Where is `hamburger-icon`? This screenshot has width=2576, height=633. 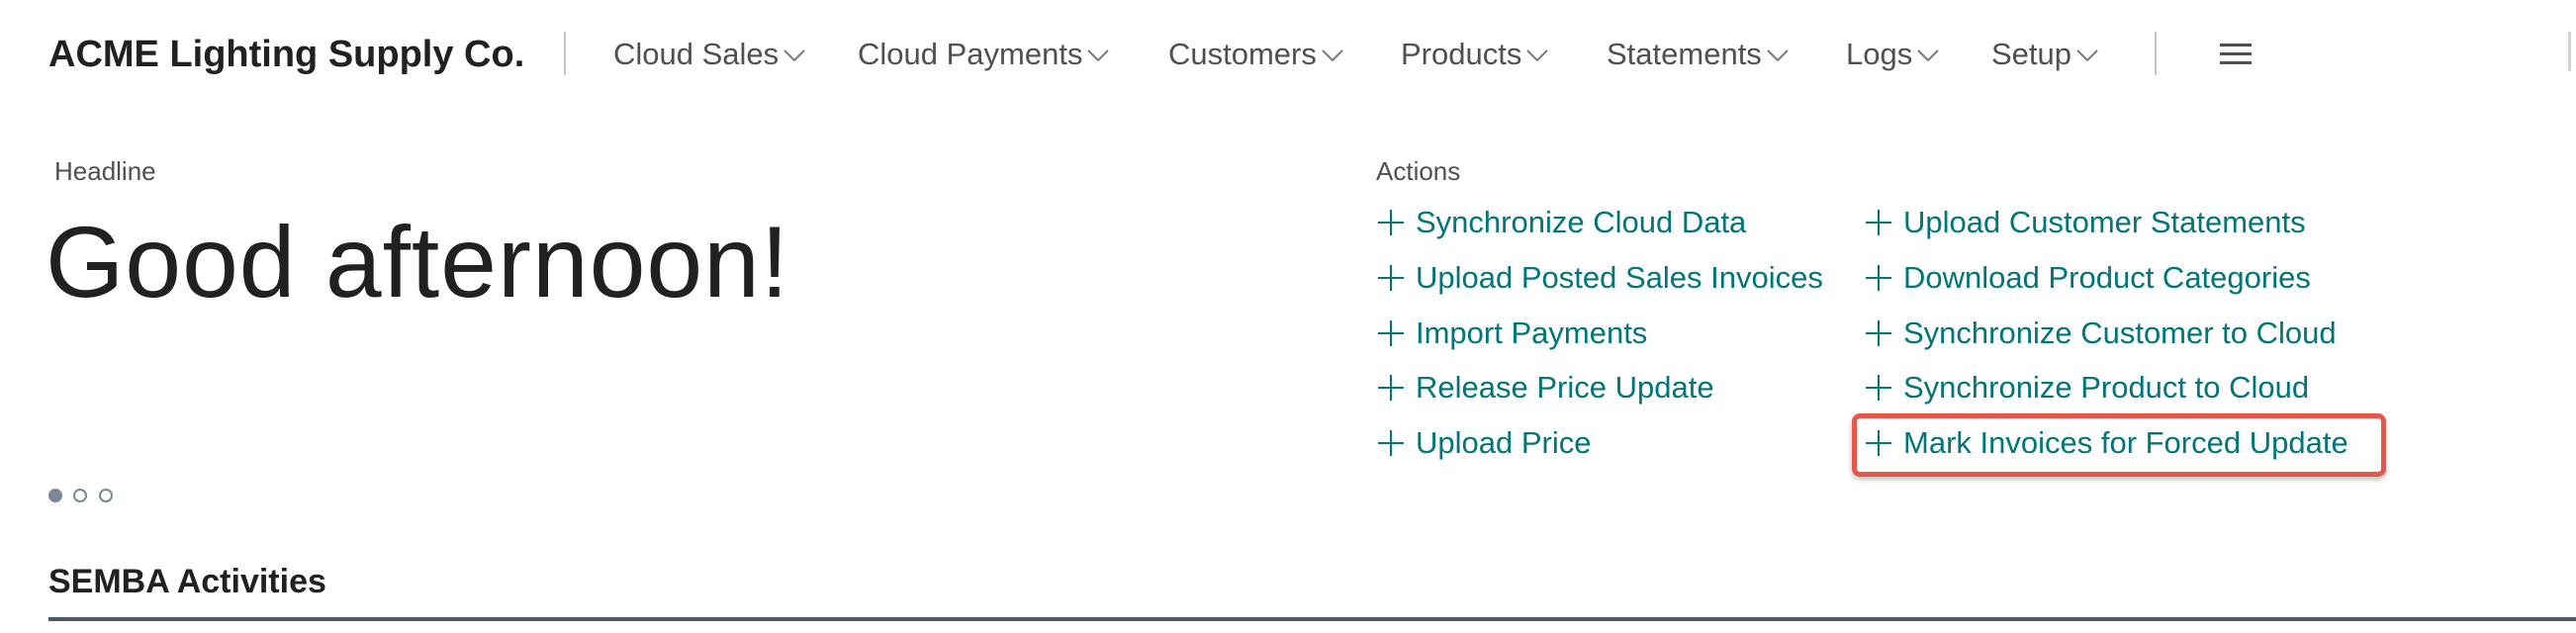 hamburger-icon is located at coordinates (2236, 54).